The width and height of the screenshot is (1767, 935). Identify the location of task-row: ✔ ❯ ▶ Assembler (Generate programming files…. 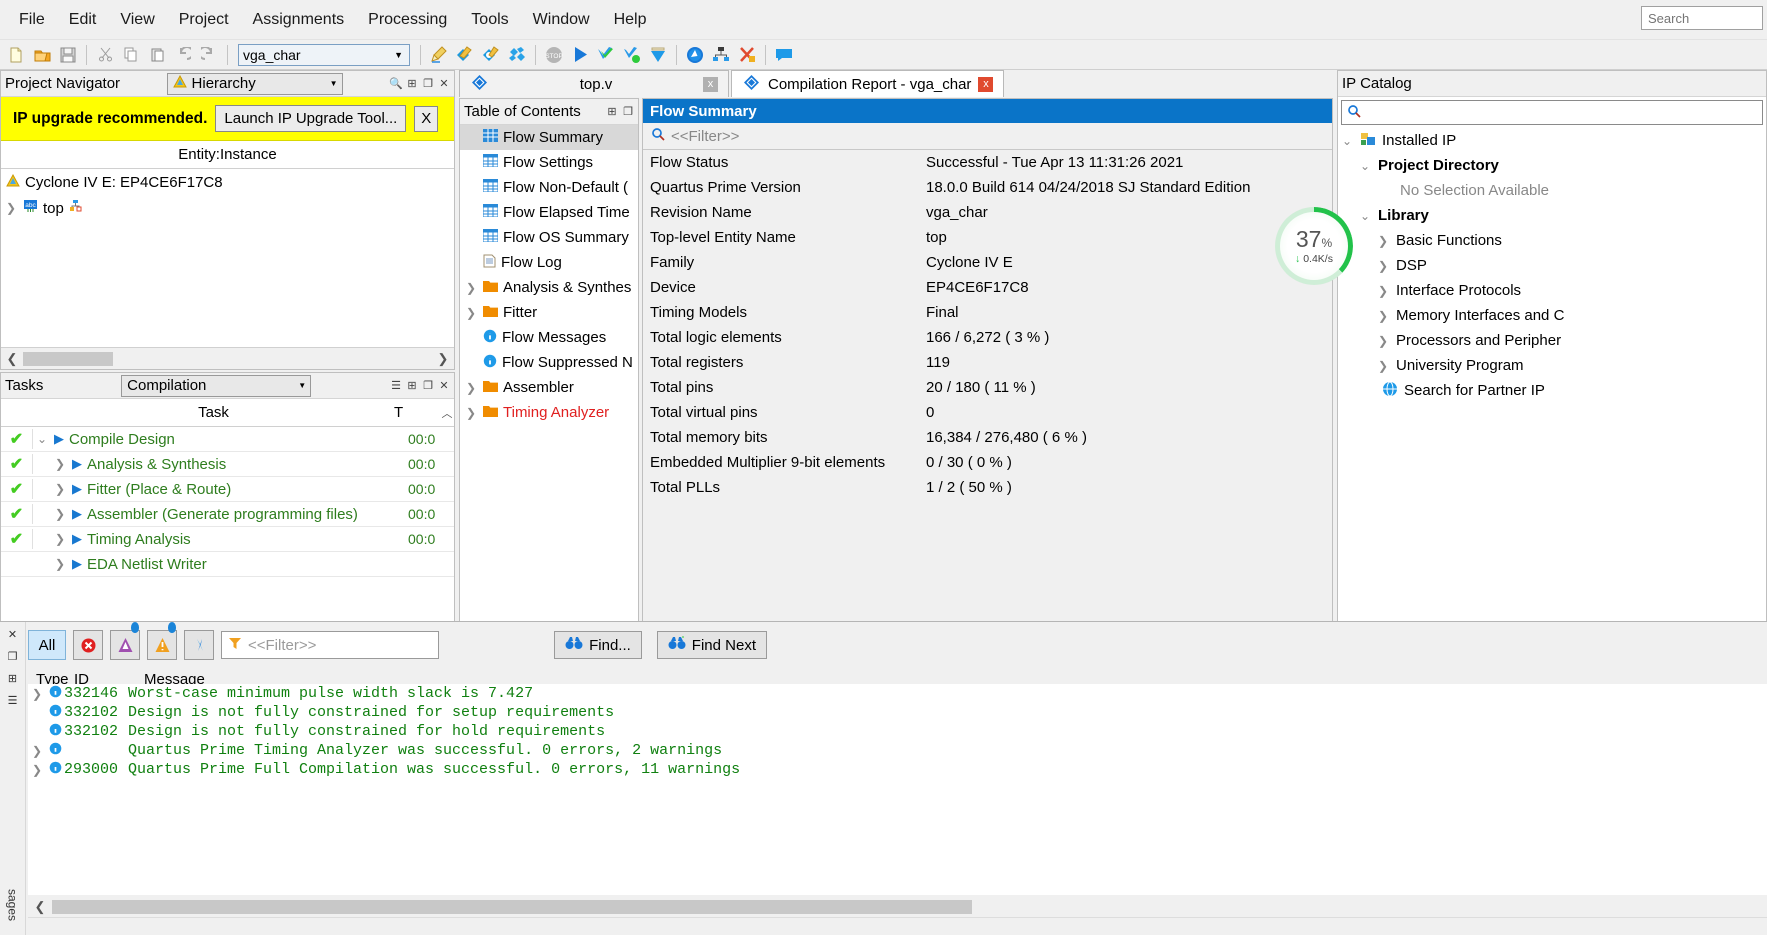
(227, 514).